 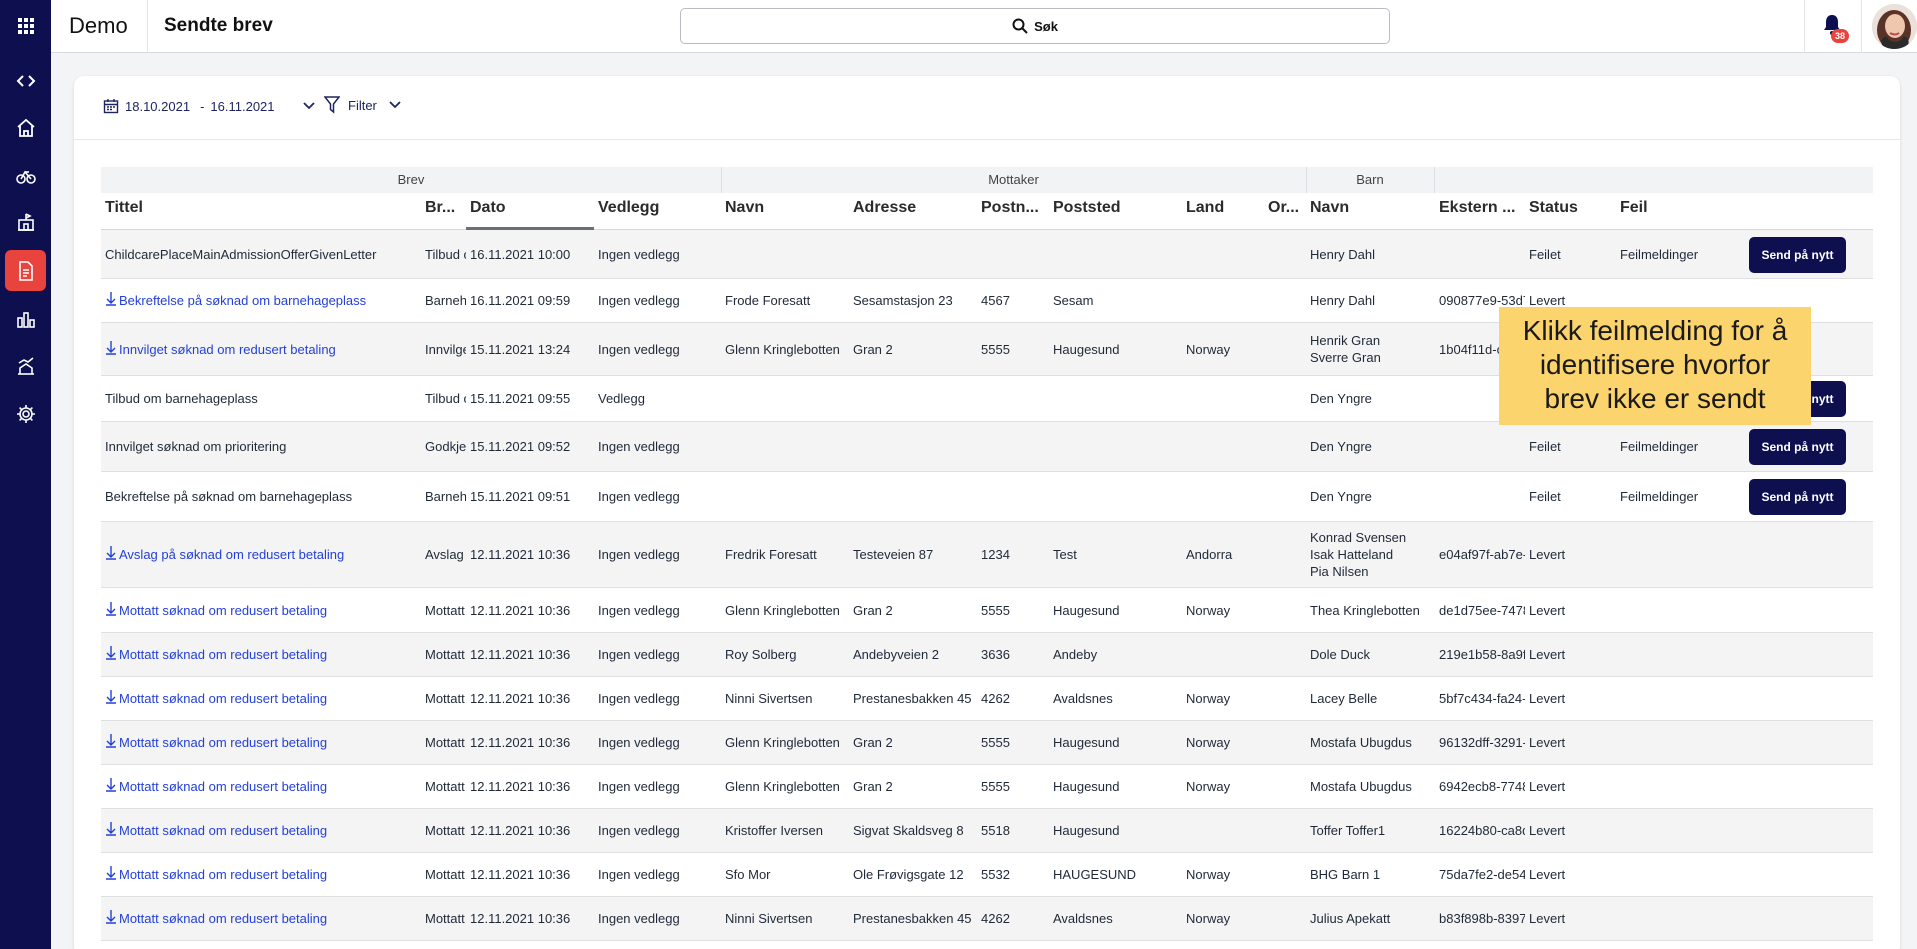 I want to click on filter-button: Filter, so click(x=362, y=105).